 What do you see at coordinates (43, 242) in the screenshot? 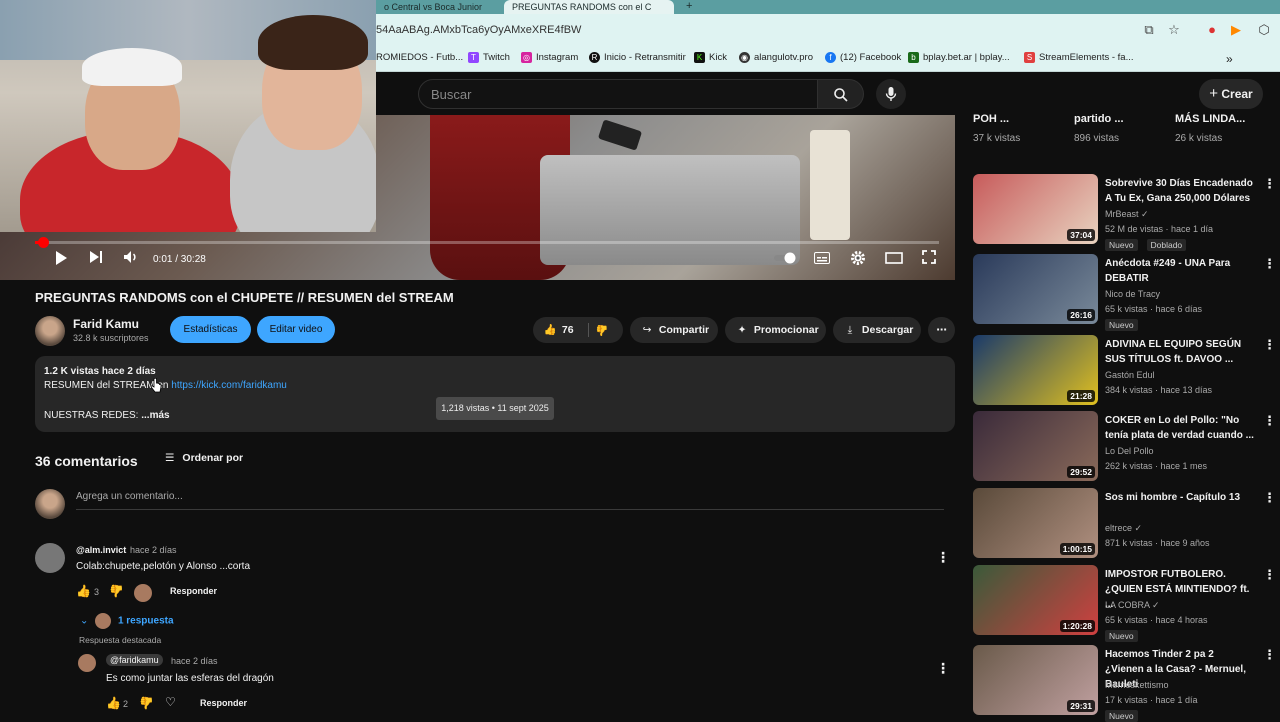
I see `progress-knob` at bounding box center [43, 242].